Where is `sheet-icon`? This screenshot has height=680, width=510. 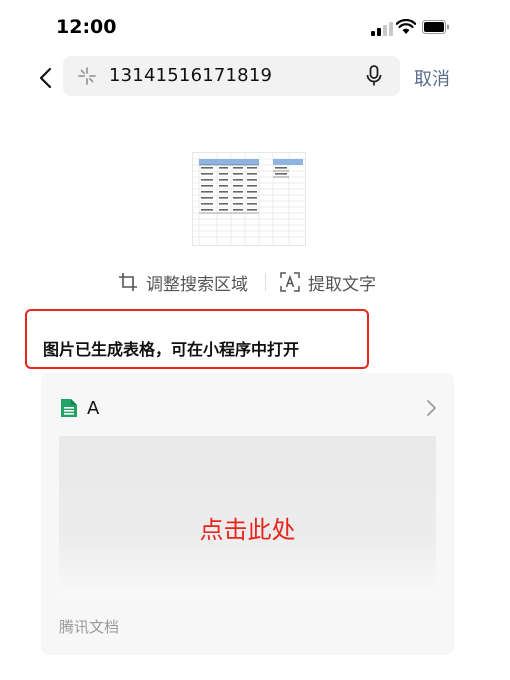 sheet-icon is located at coordinates (69, 408).